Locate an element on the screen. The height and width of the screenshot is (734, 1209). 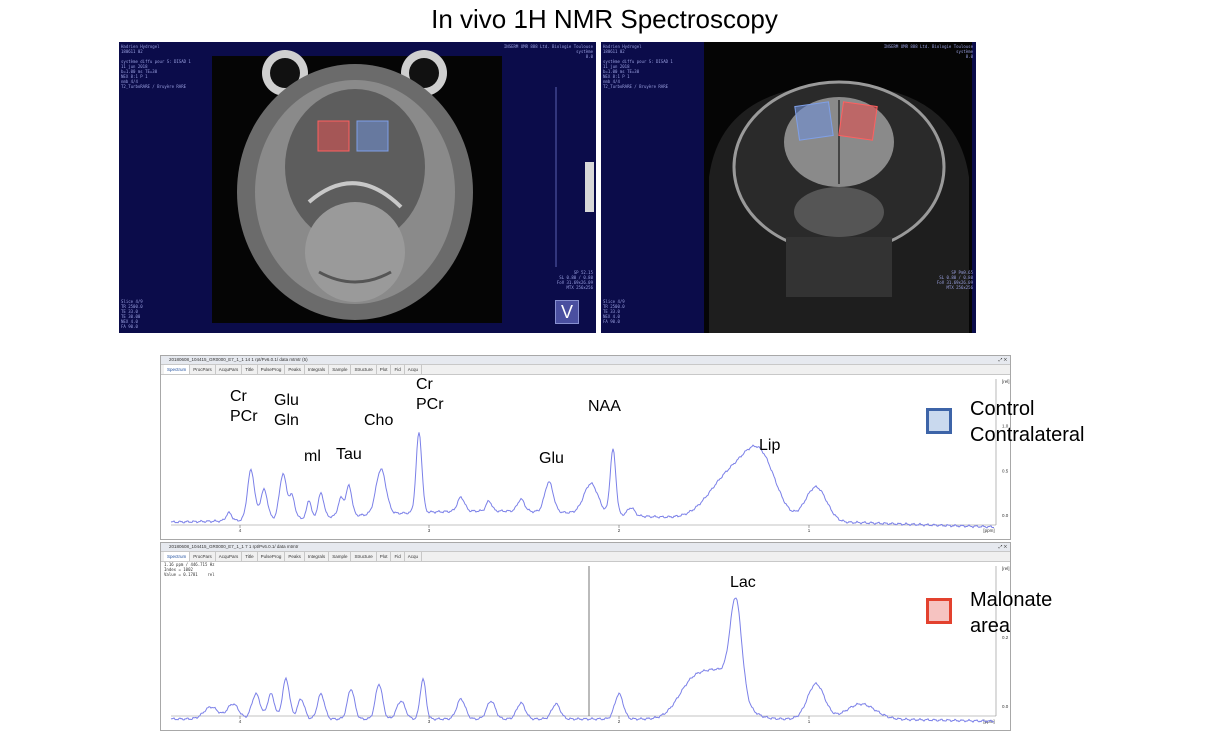
peak-label-lac: Lac is located at coordinates (743, 582).